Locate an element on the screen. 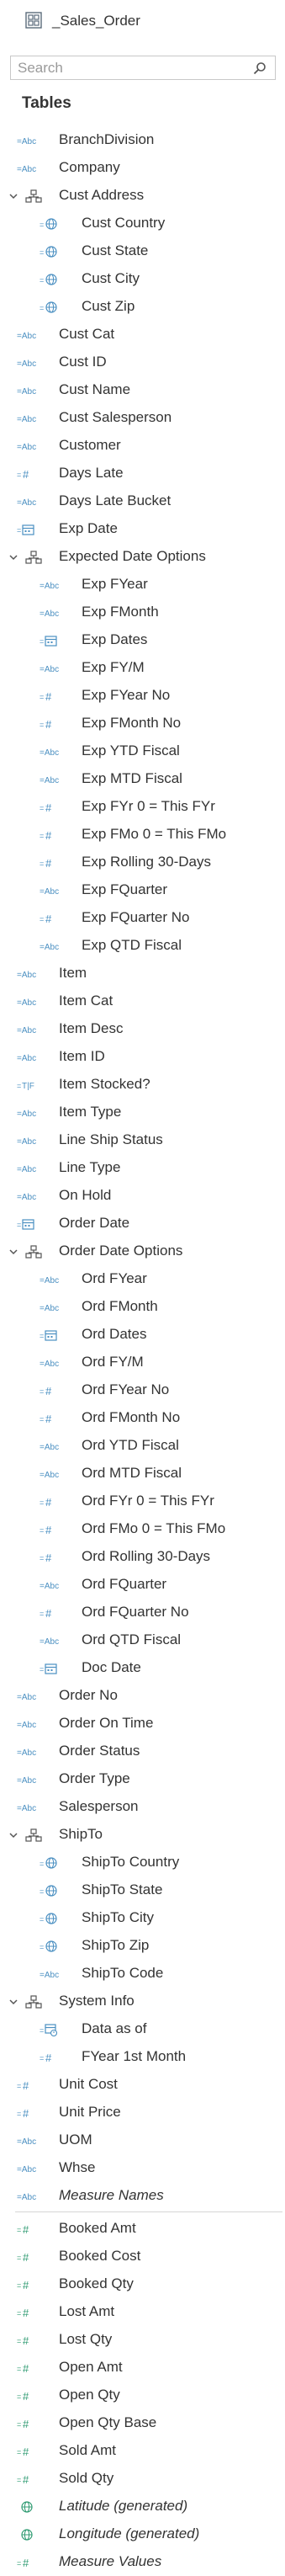  field-salesperson: =Abc Salesperson is located at coordinates (142, 1807).